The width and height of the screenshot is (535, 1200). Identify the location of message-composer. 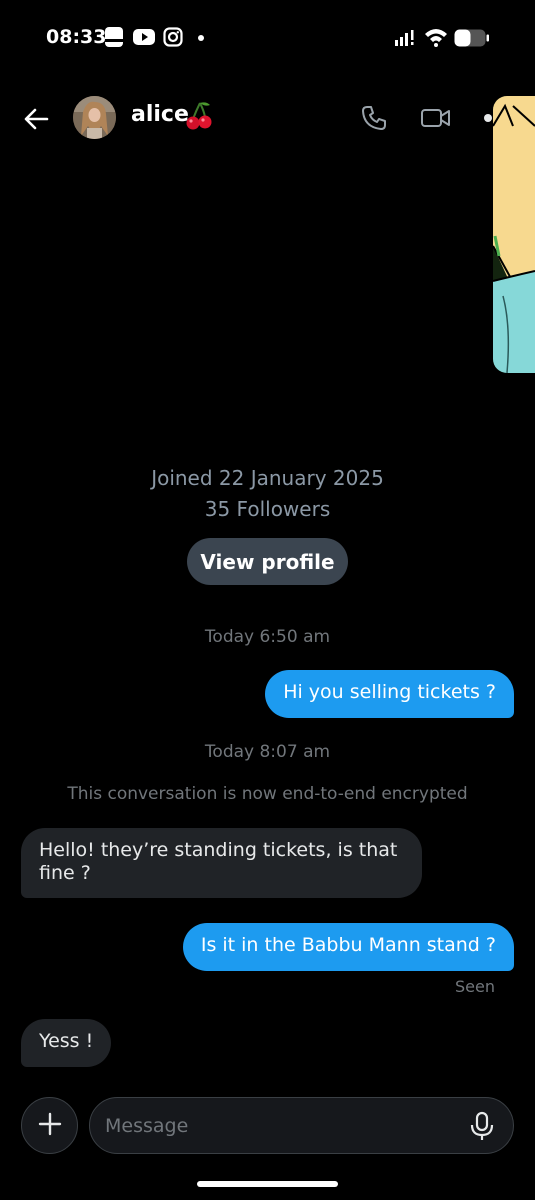
(301, 1125).